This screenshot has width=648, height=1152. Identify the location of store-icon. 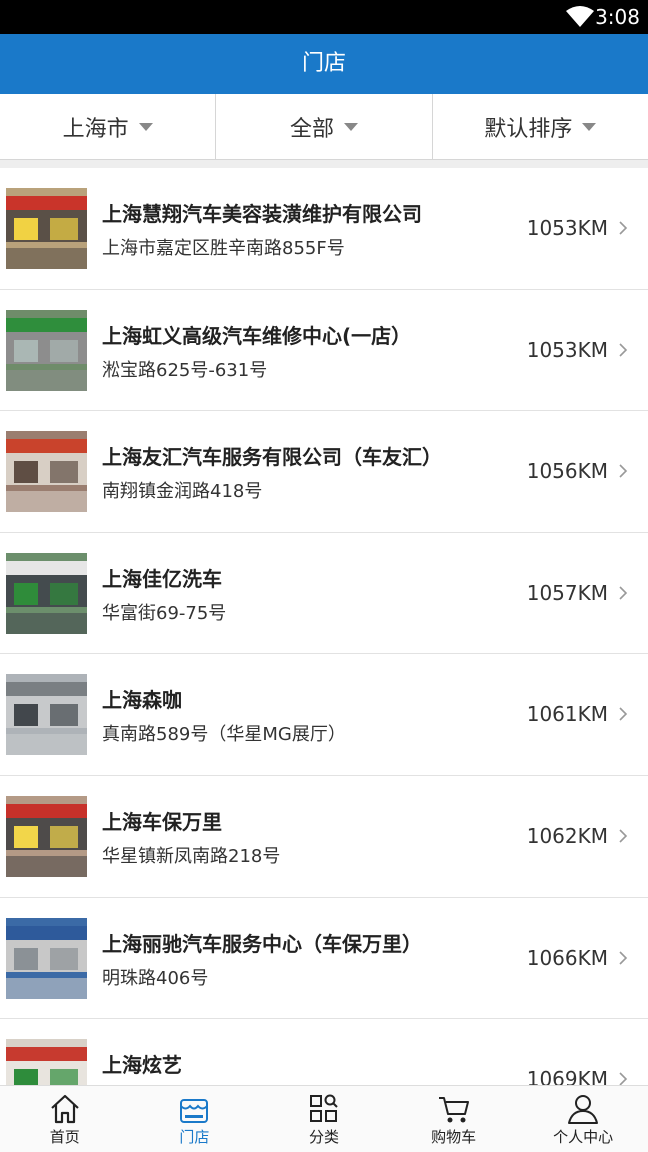
(194, 1111).